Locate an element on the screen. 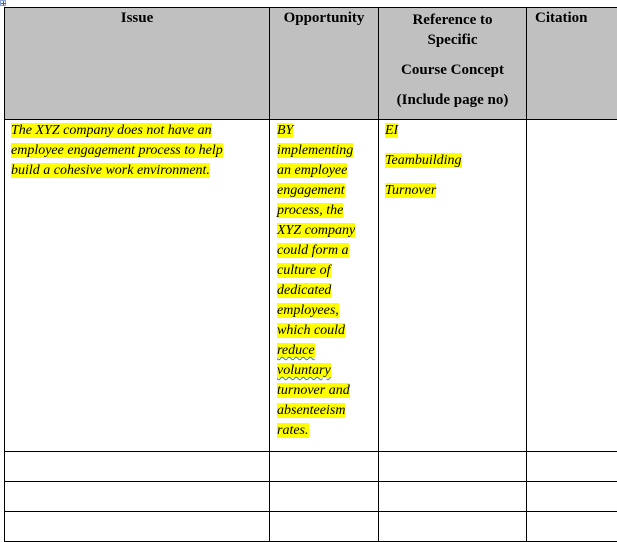  table-move-handle-icon is located at coordinates (3, 3).